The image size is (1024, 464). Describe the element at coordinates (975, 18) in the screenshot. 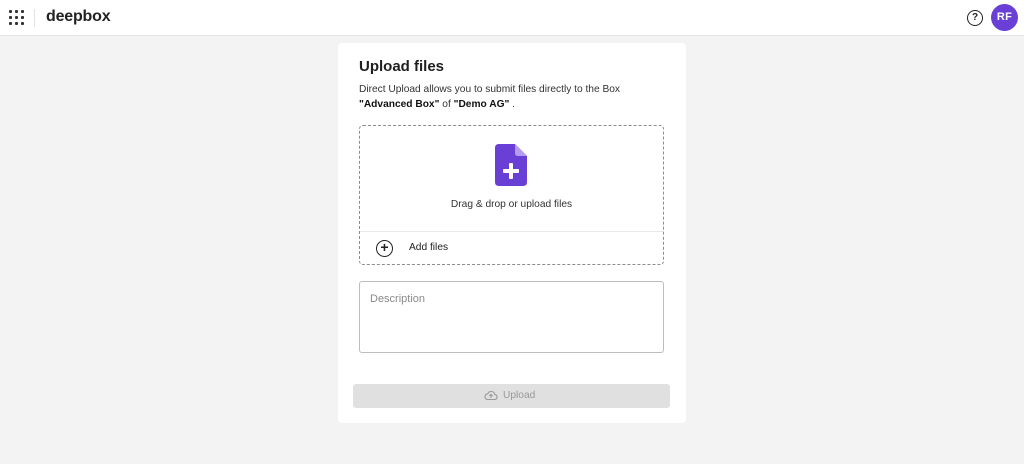

I see `help-icon: ?` at that location.